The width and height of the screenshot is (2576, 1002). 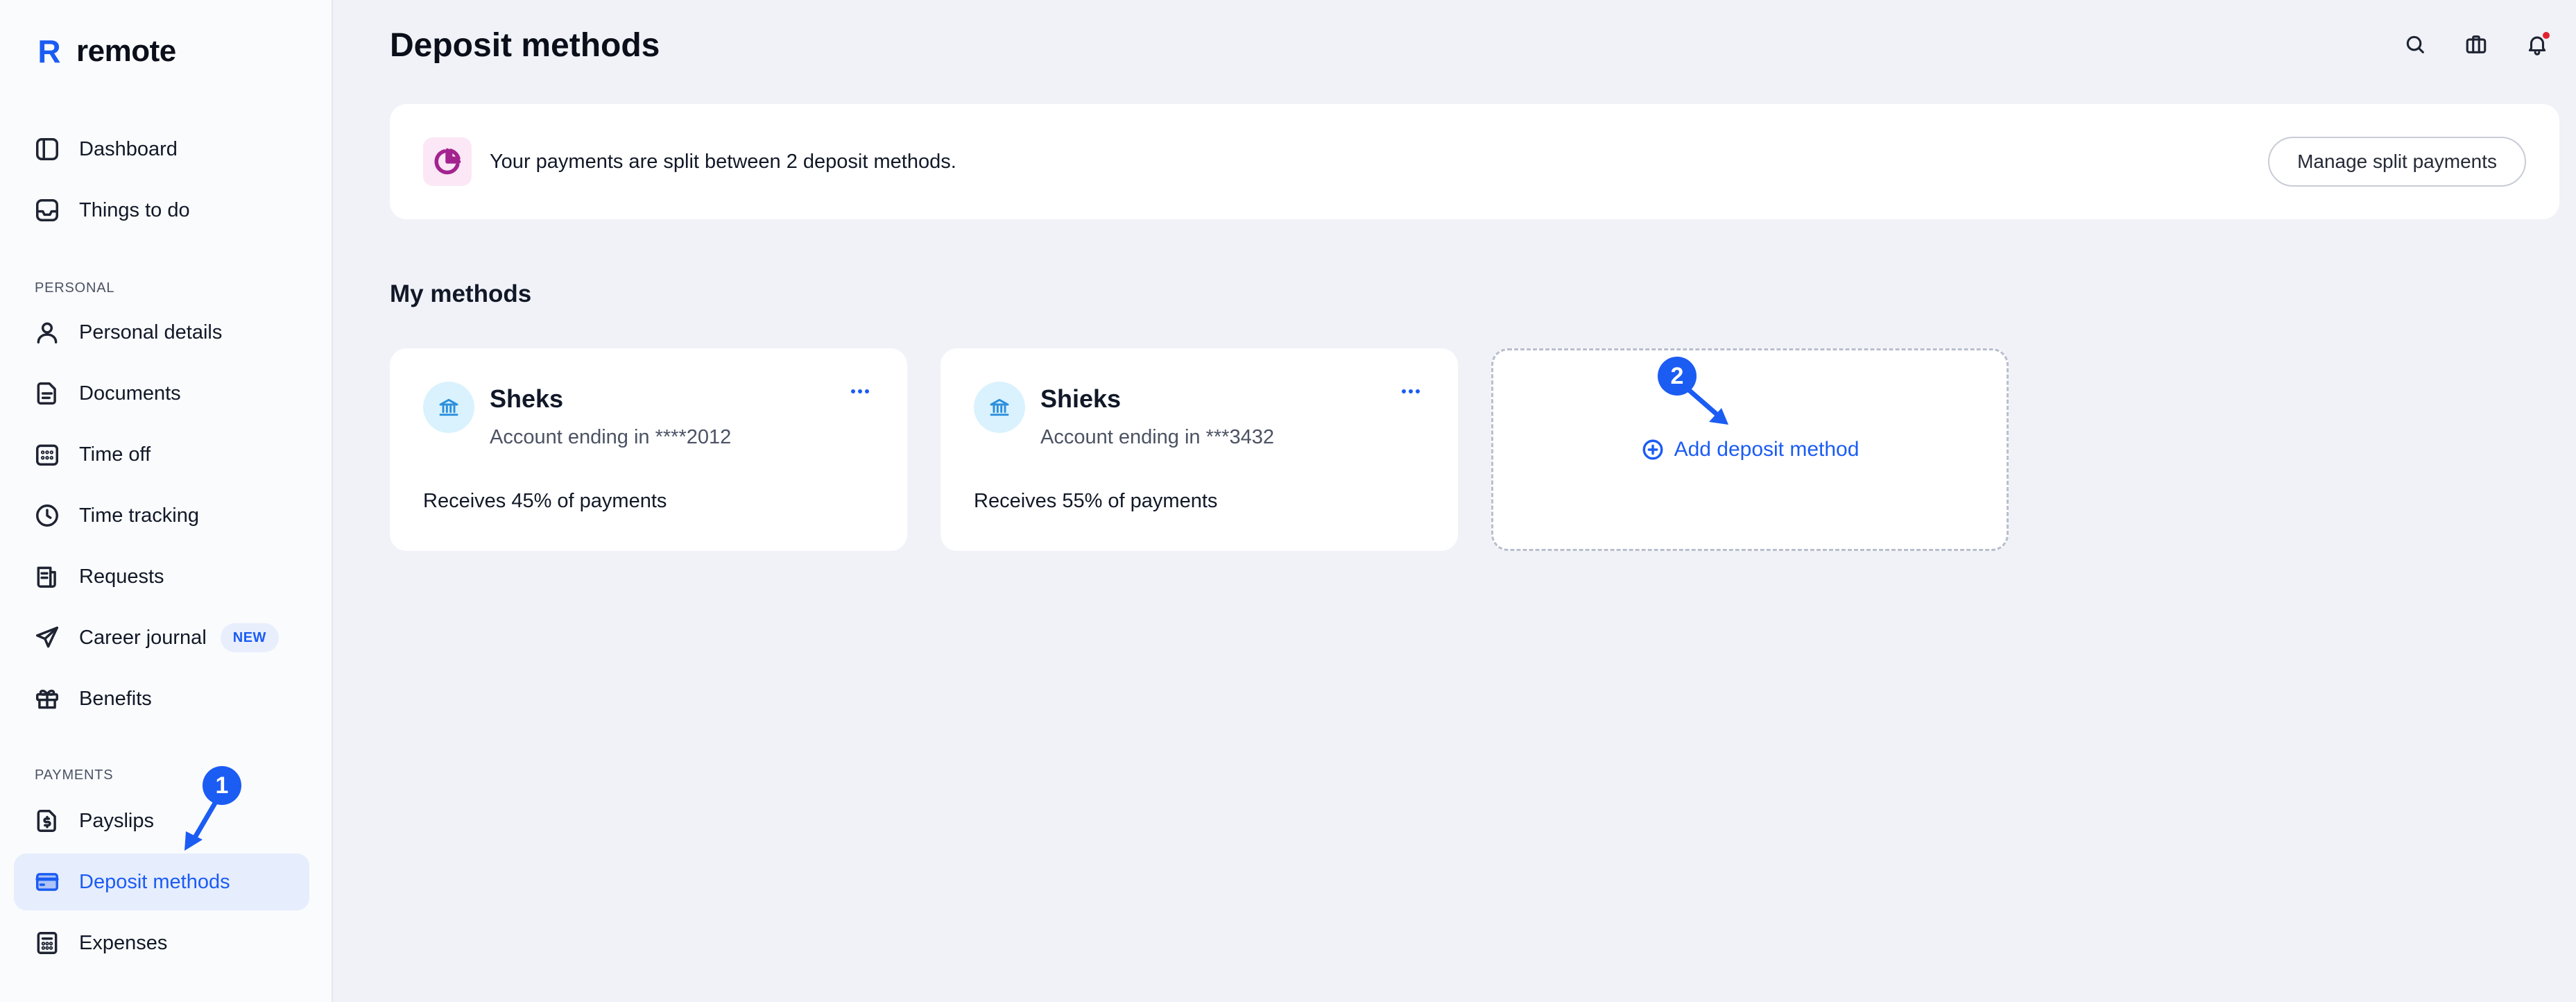 I want to click on requests-icon, so click(x=47, y=577).